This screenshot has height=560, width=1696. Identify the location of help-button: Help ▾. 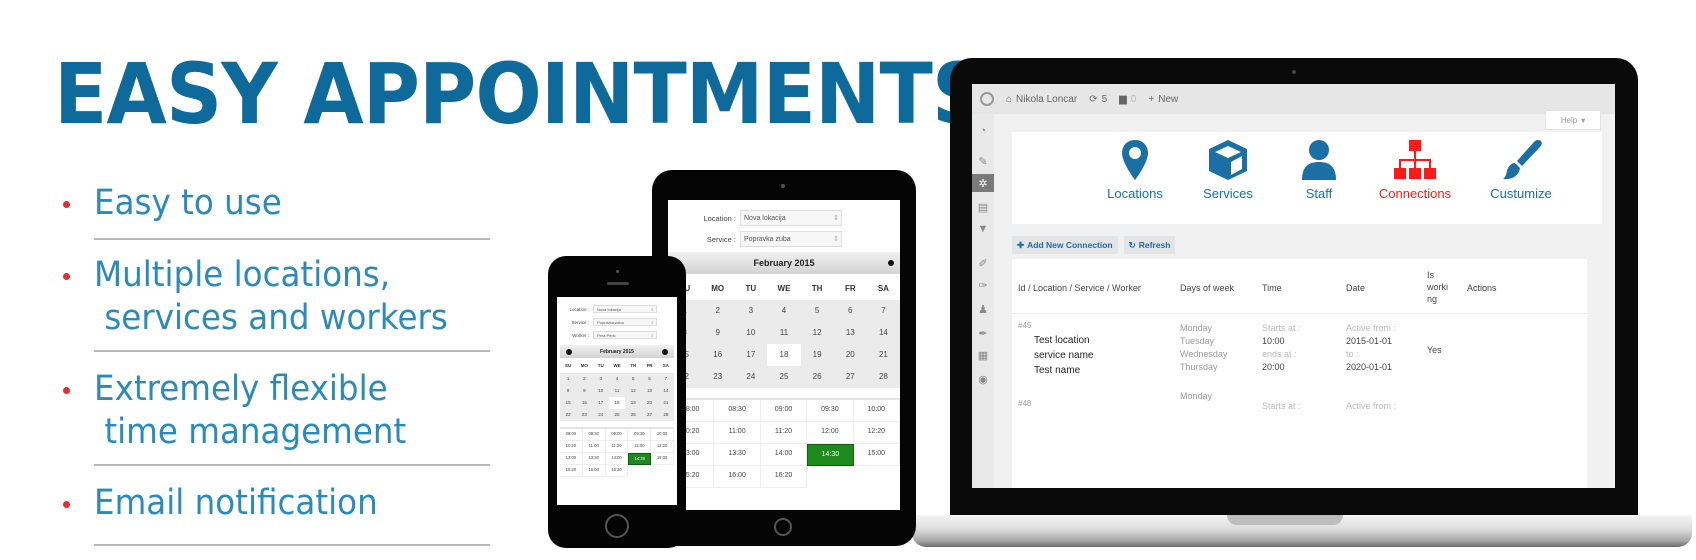
(1573, 120).